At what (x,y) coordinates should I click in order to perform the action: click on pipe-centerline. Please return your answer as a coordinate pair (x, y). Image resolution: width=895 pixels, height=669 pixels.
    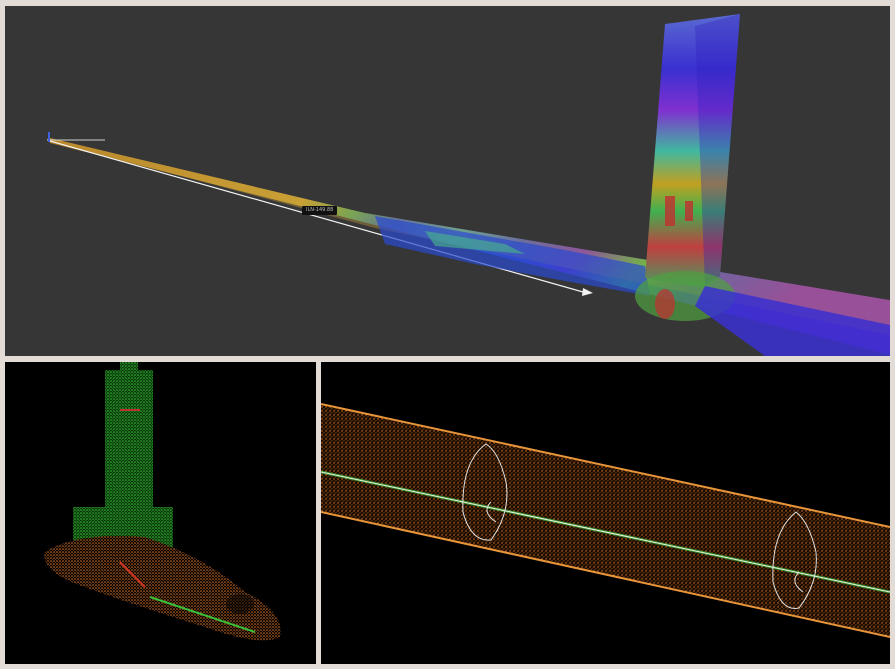
    Looking at the image, I should click on (316, 216).